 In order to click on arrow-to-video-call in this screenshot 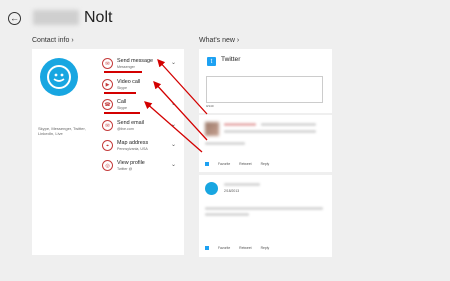, I will do `click(180, 111)`.